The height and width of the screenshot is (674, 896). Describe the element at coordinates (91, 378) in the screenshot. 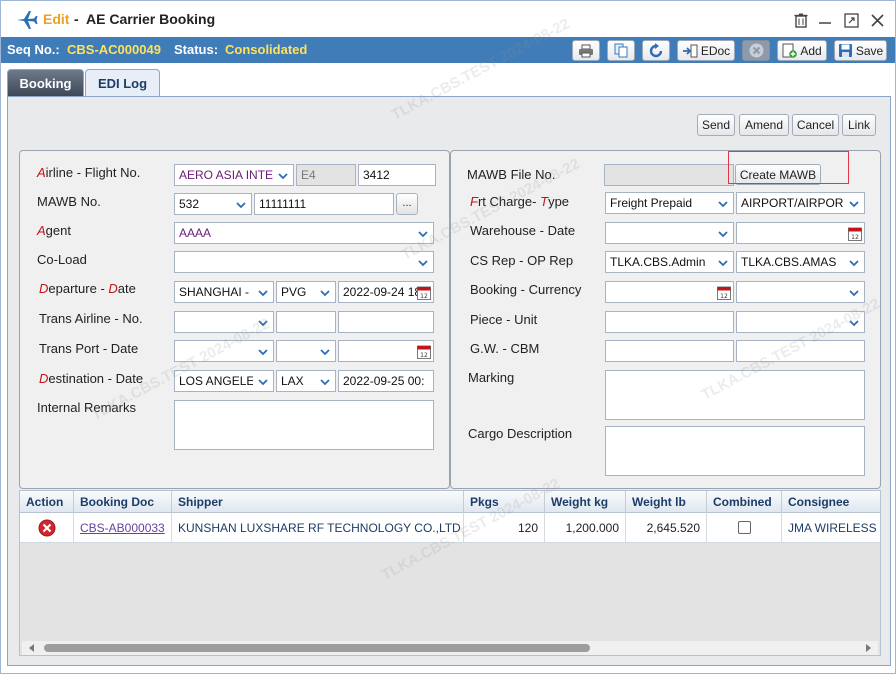

I see `destination-date-label: Destination - Date` at that location.